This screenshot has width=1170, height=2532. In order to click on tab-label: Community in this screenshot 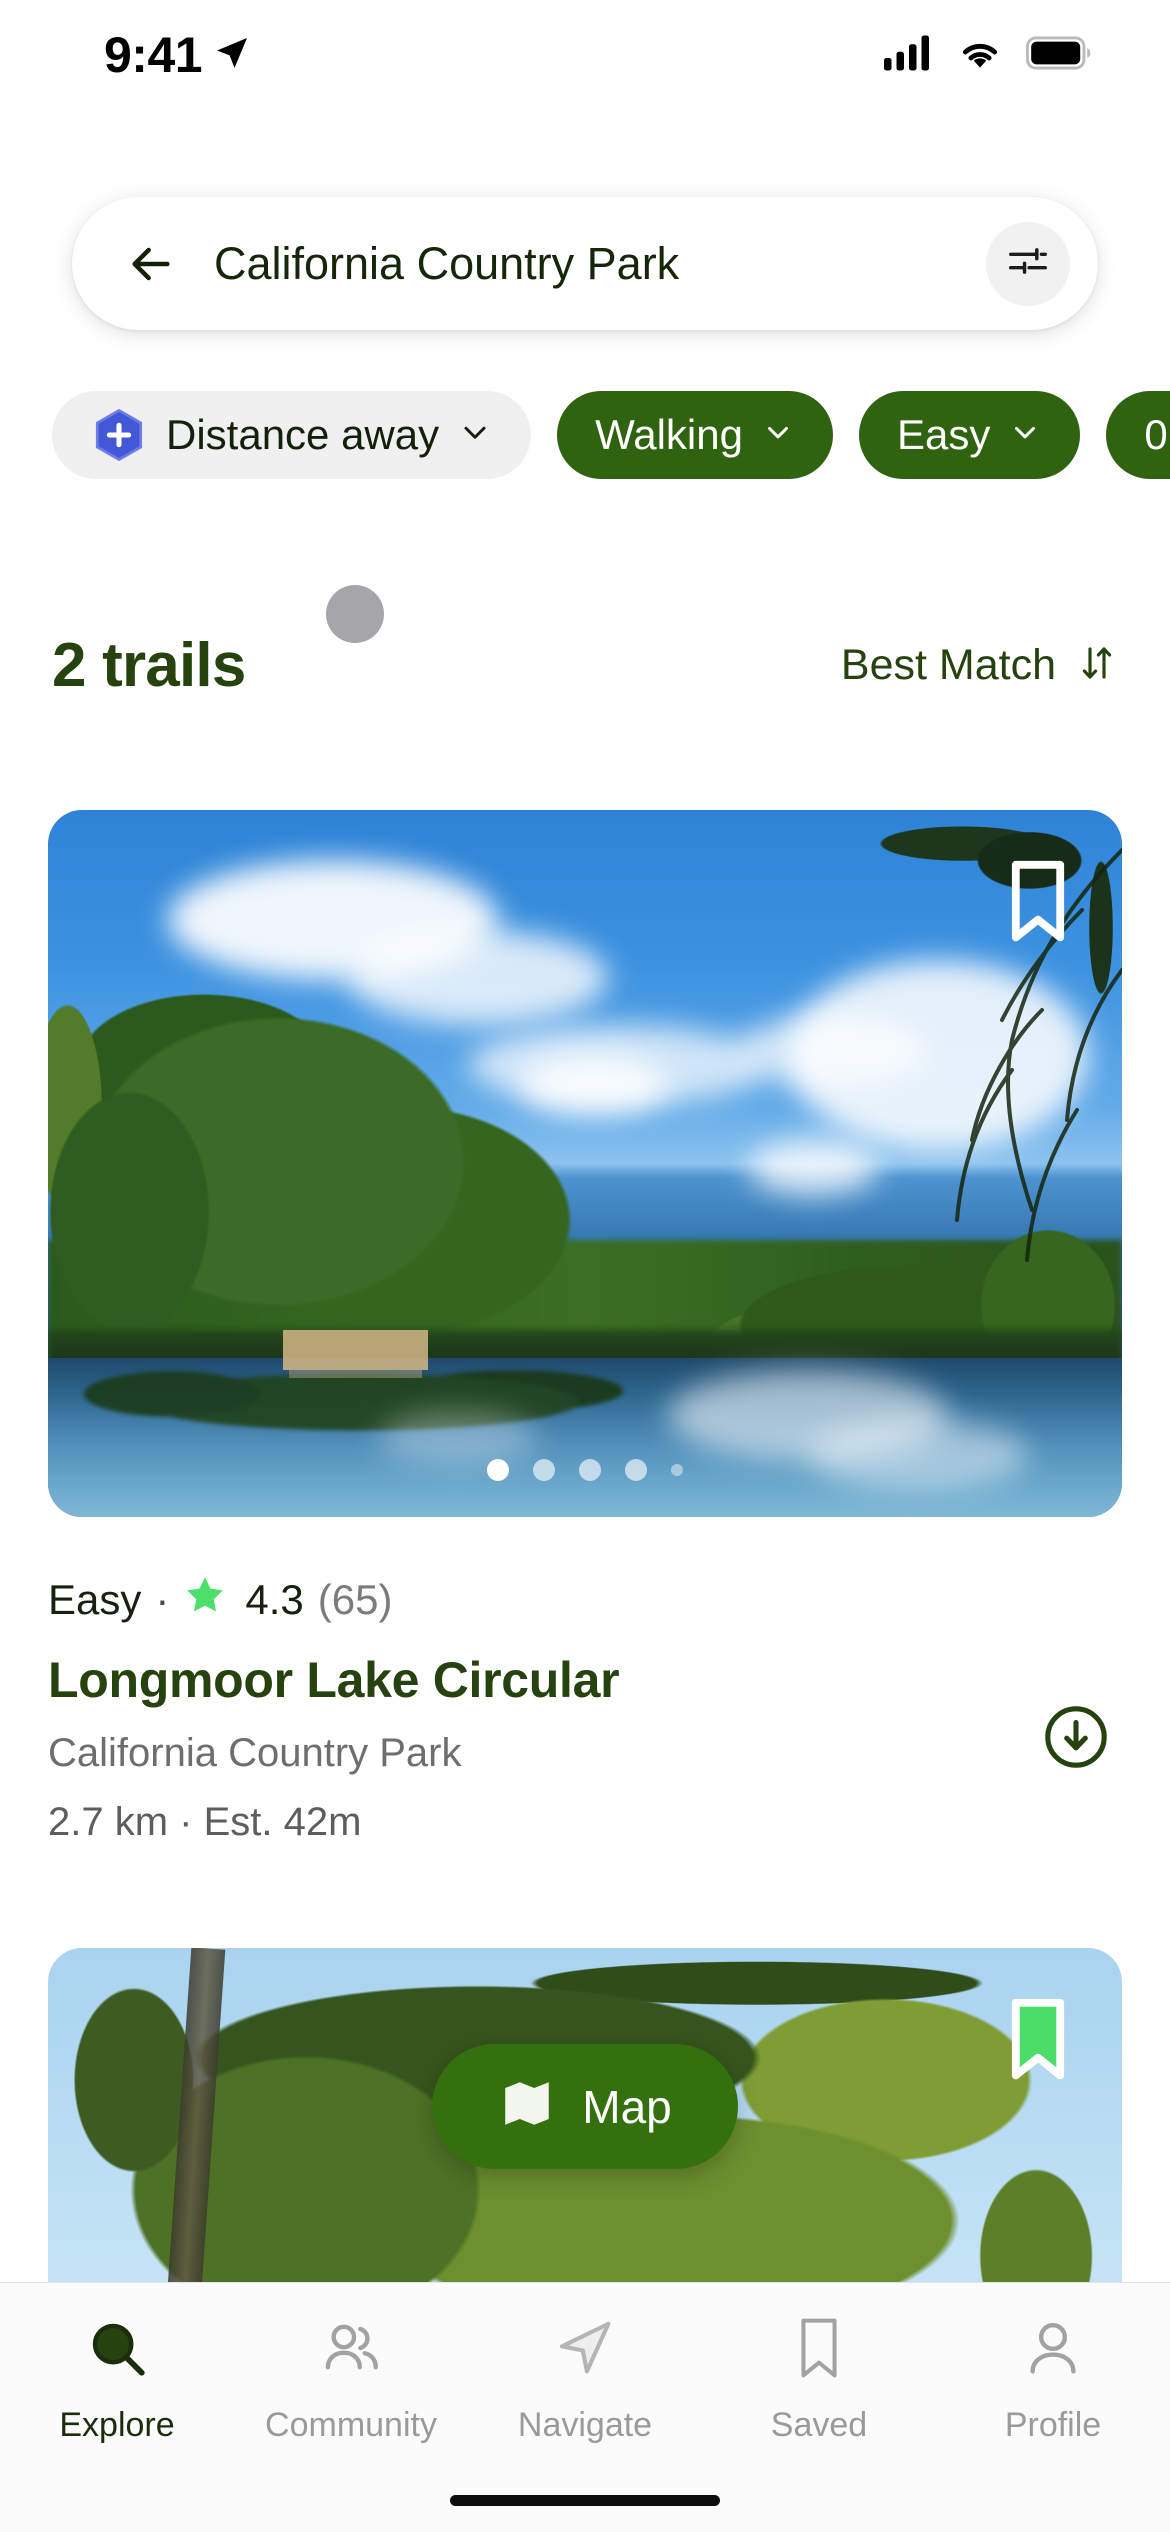, I will do `click(351, 2425)`.